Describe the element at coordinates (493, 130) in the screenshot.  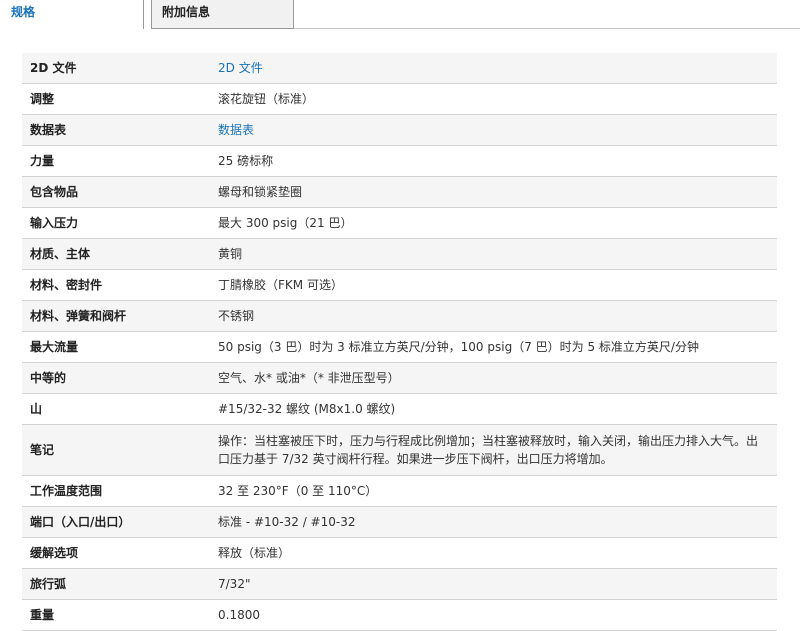
I see `spec-value: 数据表` at that location.